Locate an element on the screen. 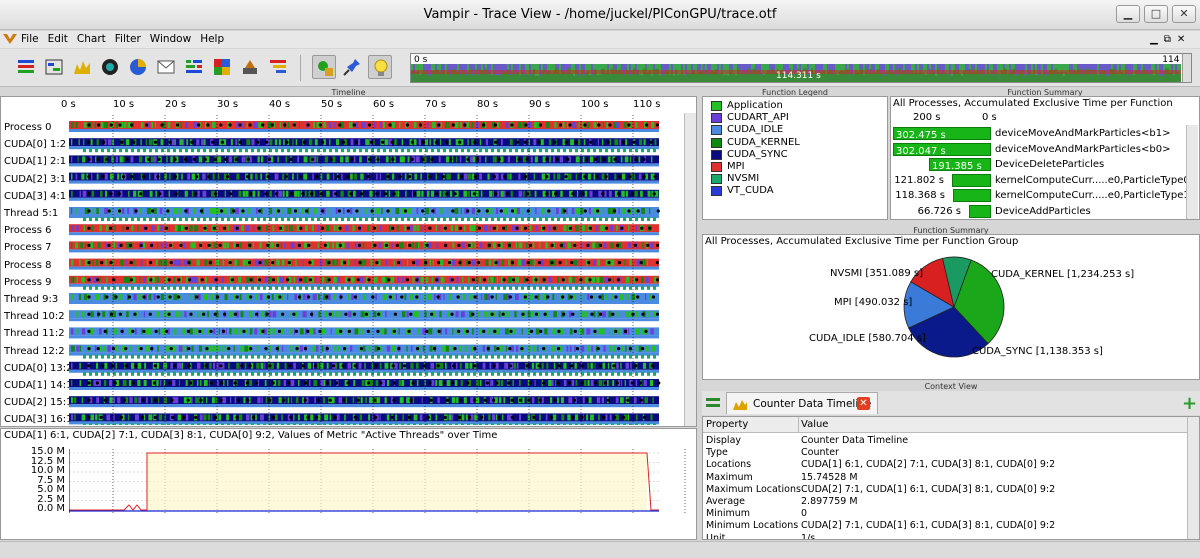 This screenshot has height=558, width=1200. function-summary-scrollbar is located at coordinates (1192, 172).